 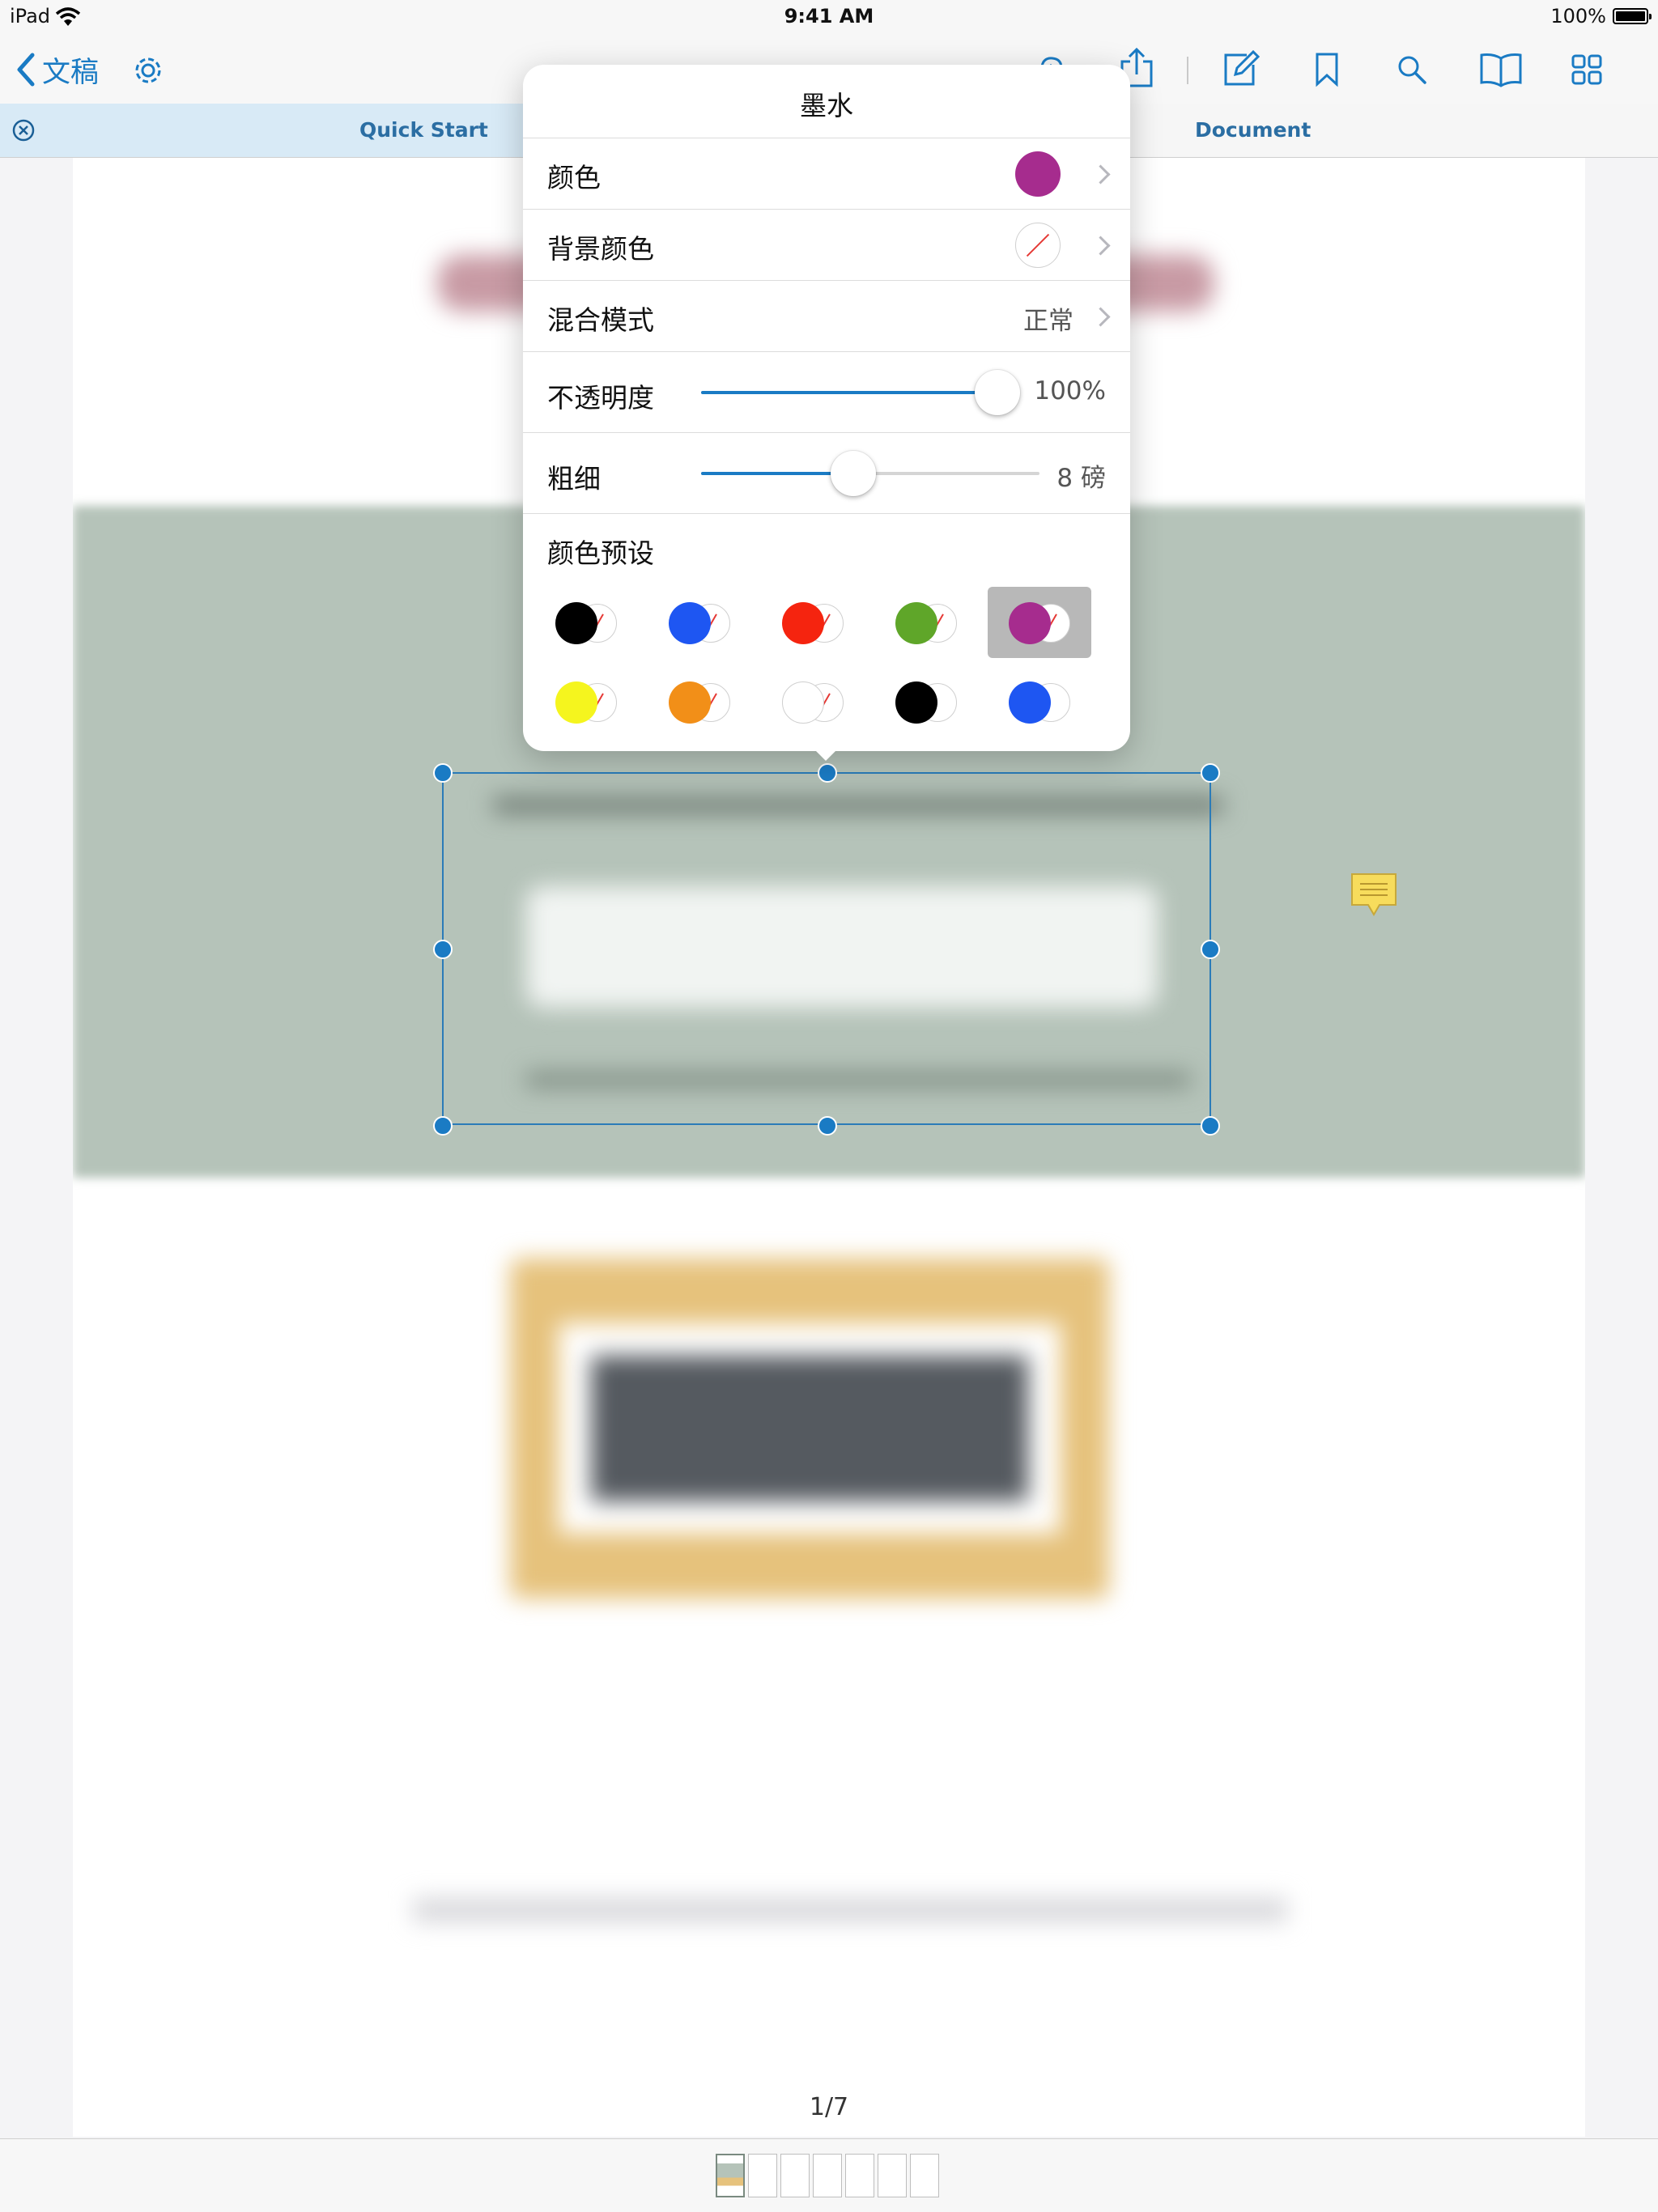 I want to click on grid-icon, so click(x=1586, y=69).